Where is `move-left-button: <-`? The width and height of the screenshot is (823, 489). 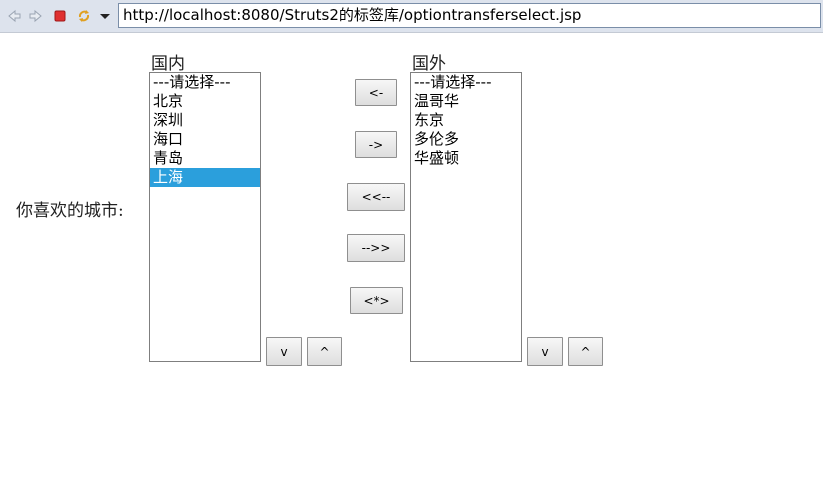 move-left-button: <- is located at coordinates (376, 92).